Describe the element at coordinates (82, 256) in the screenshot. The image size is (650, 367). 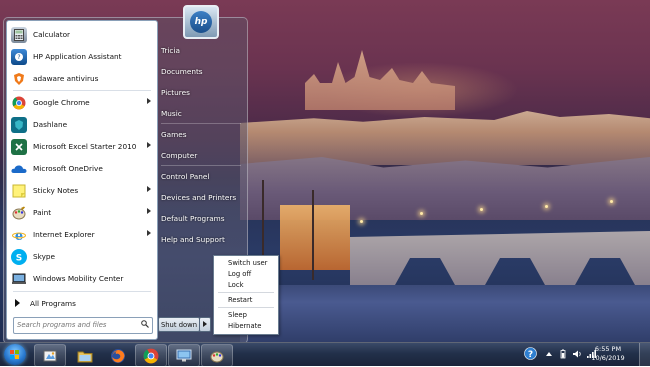
I see `program-item-skype: S Skype` at that location.